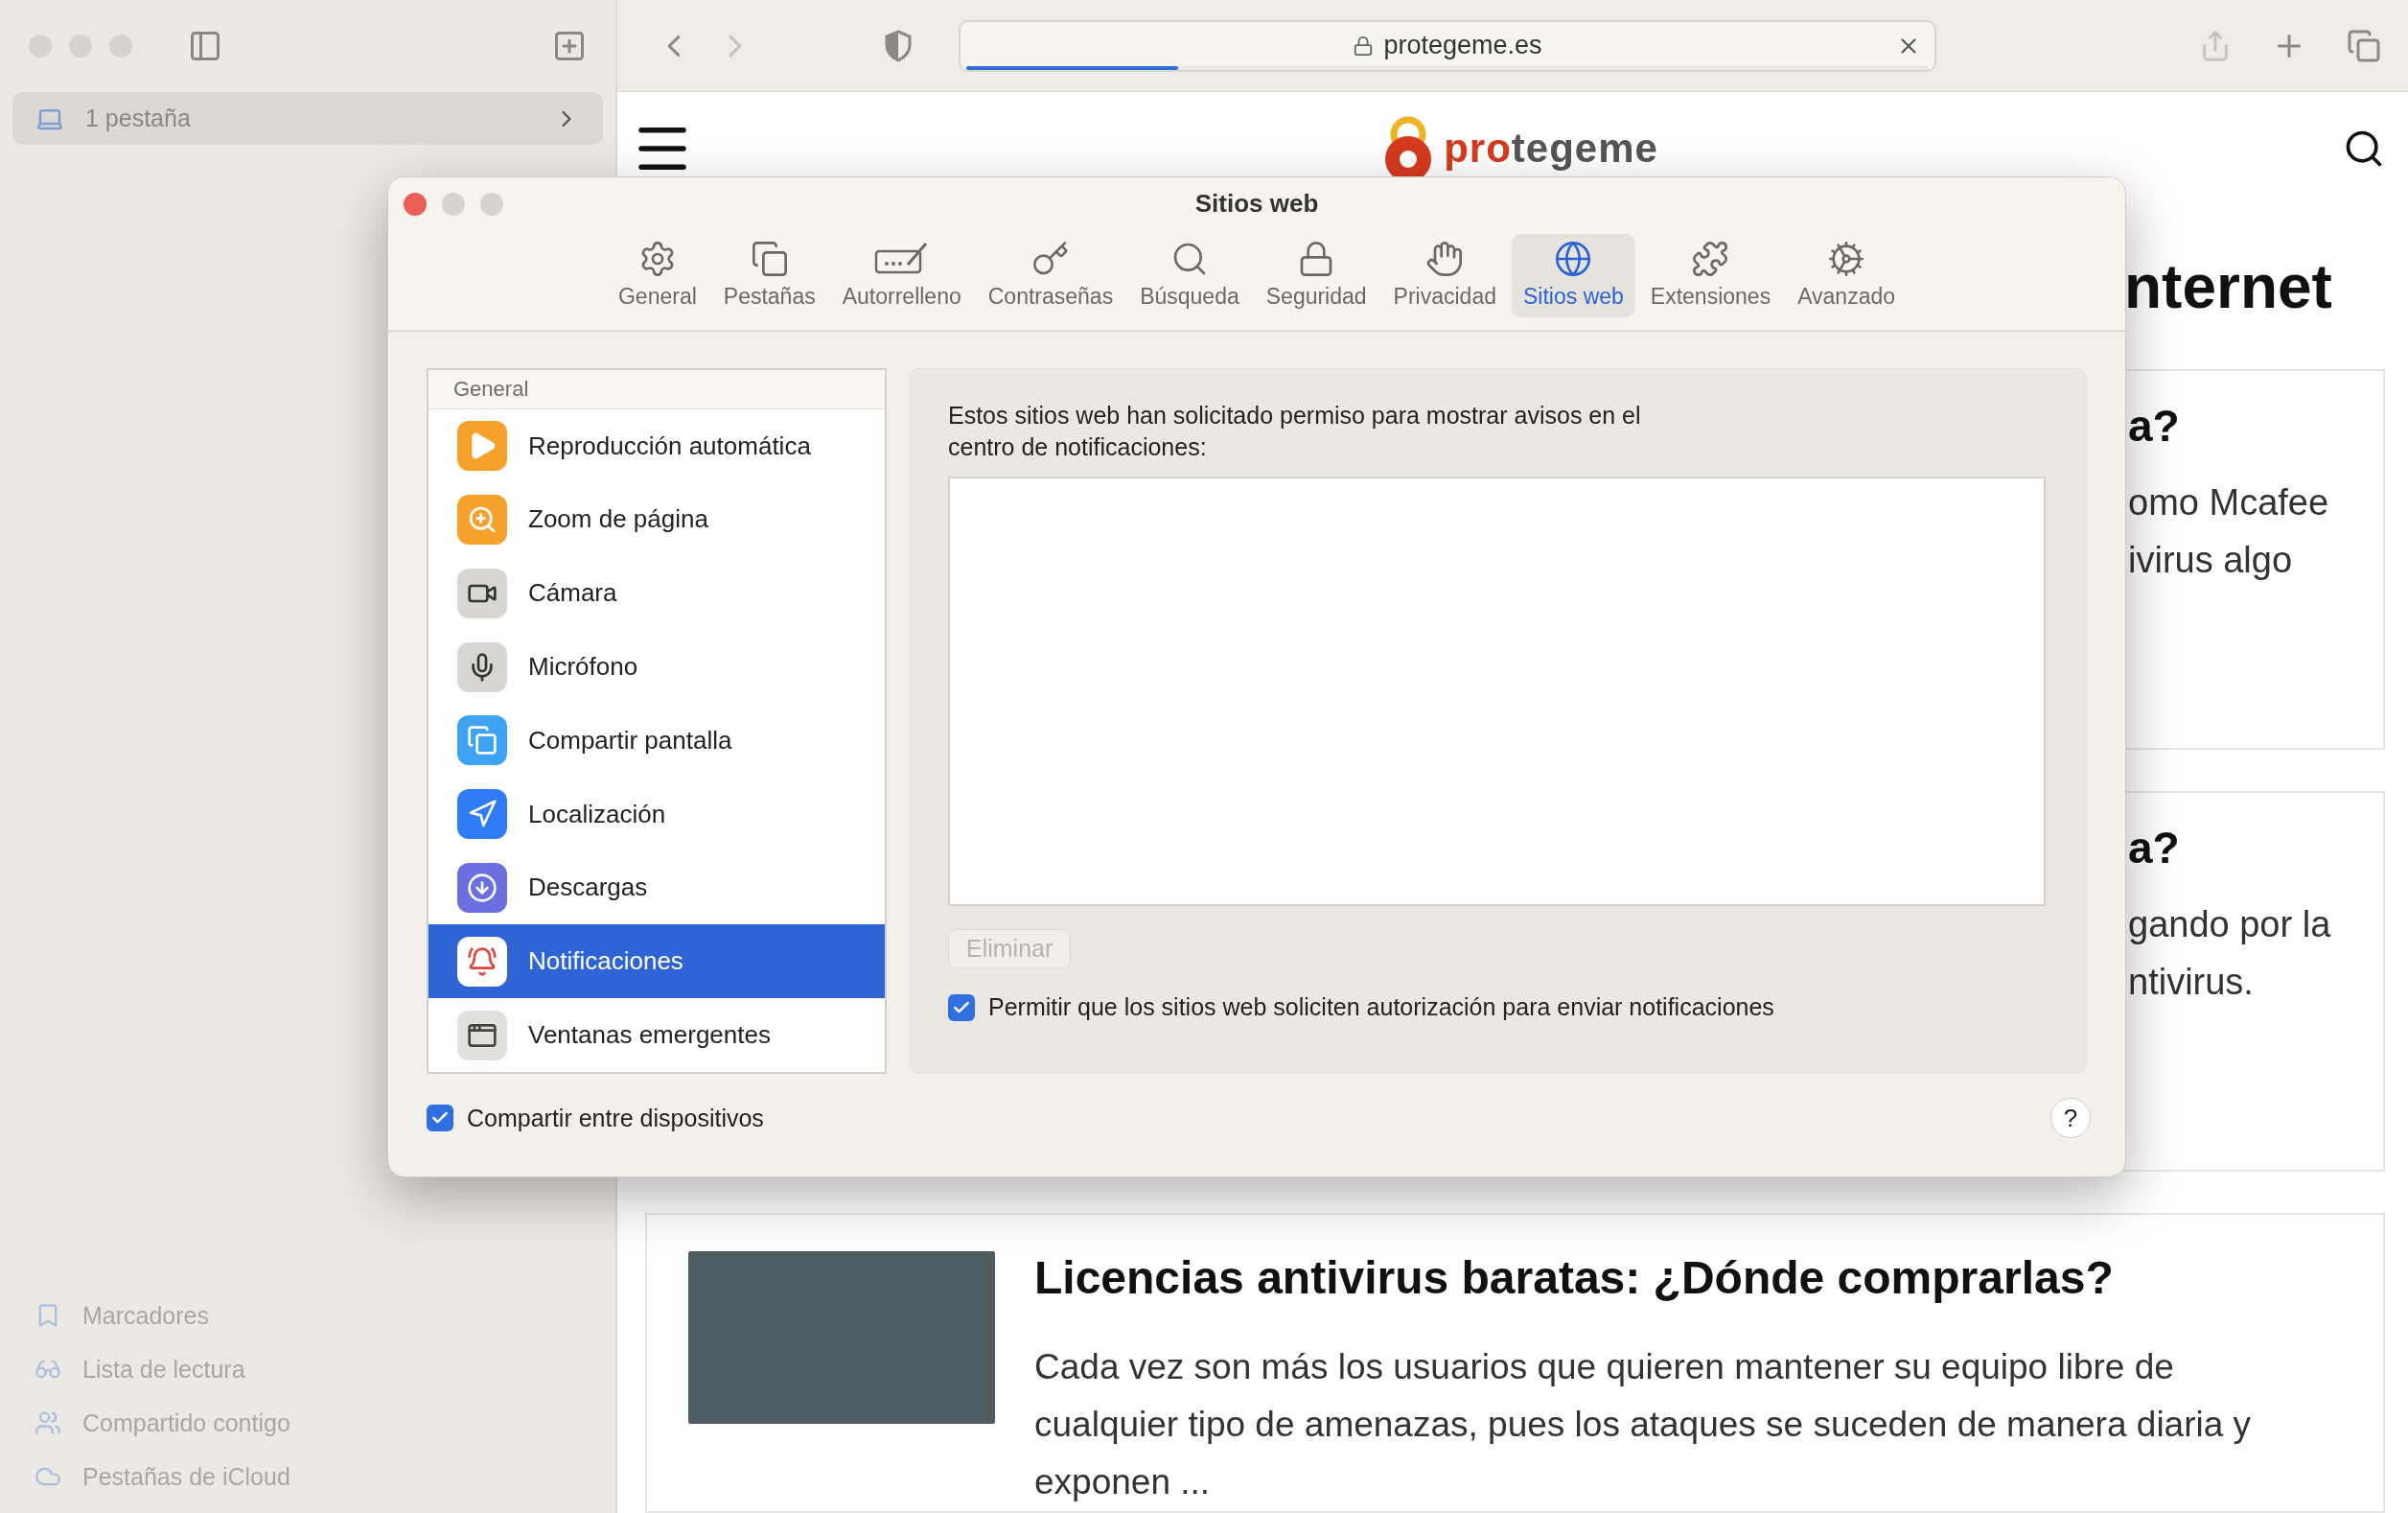 This screenshot has width=2408, height=1513. I want to click on new-tab-group-icon, so click(569, 46).